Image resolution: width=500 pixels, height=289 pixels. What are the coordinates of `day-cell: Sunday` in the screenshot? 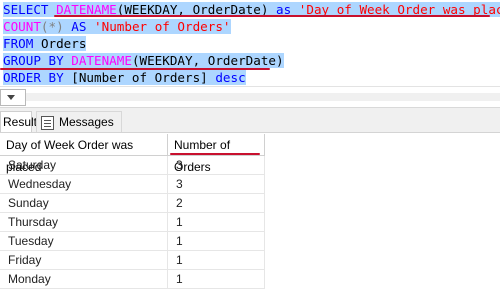 It's located at (84, 203).